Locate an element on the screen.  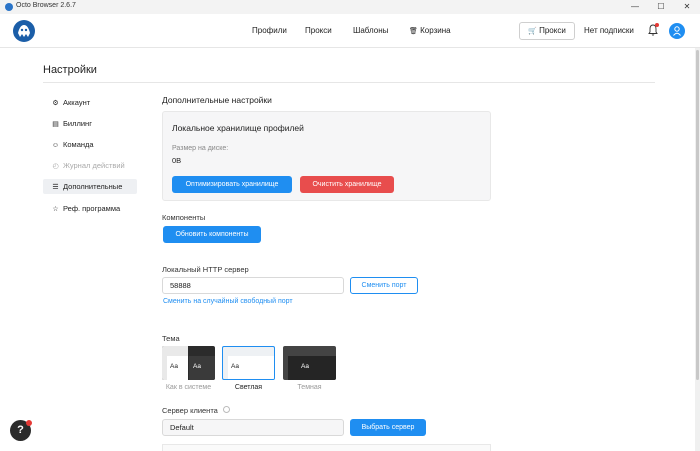
app-icon is located at coordinates (9, 7).